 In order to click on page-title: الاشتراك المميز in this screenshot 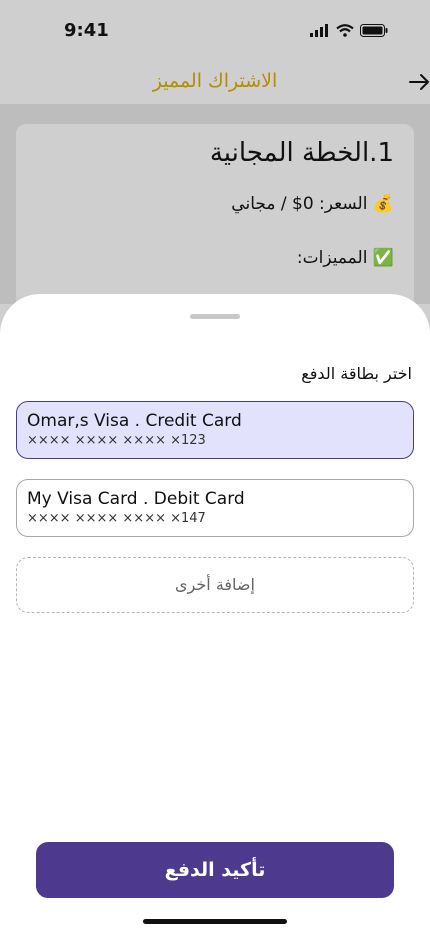, I will do `click(215, 81)`.